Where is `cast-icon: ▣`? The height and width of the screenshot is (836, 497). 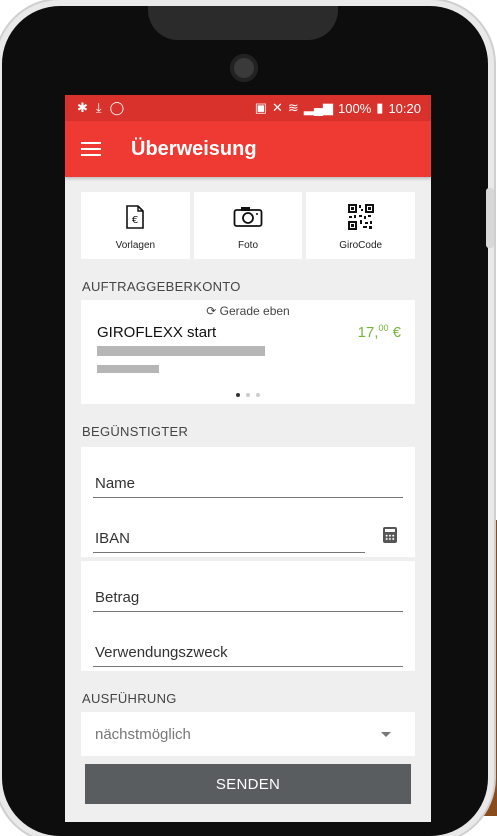 cast-icon: ▣ is located at coordinates (261, 107).